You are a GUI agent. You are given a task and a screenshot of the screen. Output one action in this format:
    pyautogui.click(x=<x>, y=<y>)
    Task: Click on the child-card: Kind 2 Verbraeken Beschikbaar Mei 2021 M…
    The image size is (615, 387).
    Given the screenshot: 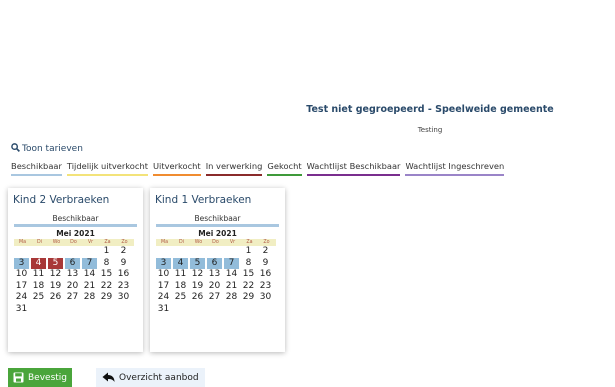 What is the action you would take?
    pyautogui.click(x=75, y=270)
    